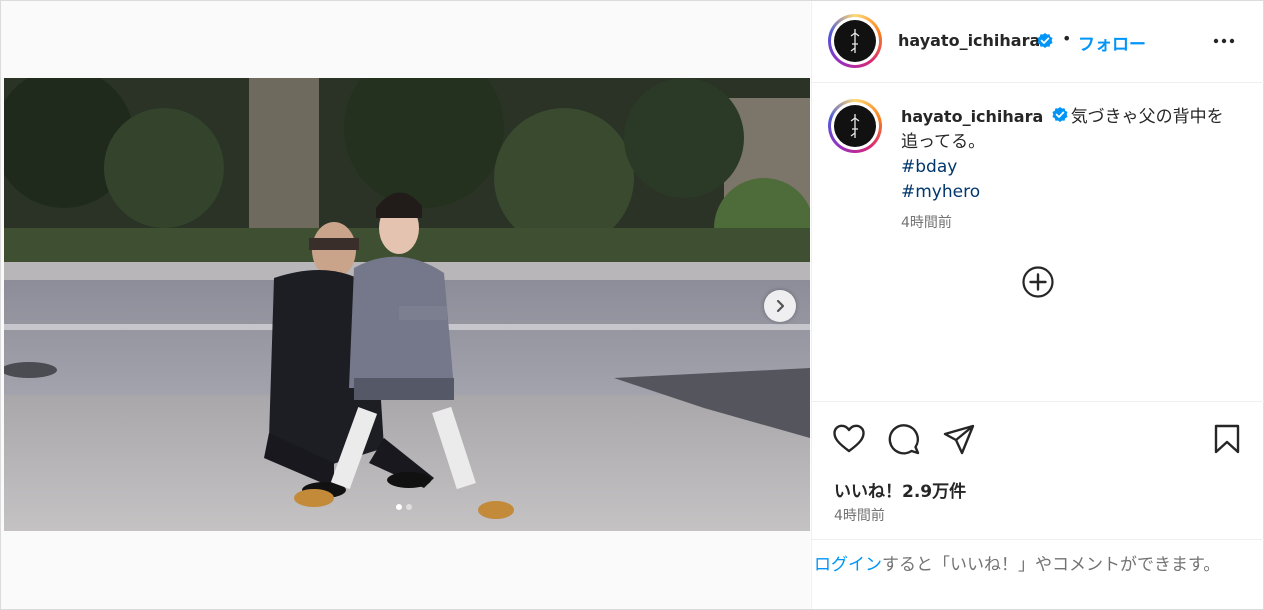  I want to click on comment-icon, so click(904, 439).